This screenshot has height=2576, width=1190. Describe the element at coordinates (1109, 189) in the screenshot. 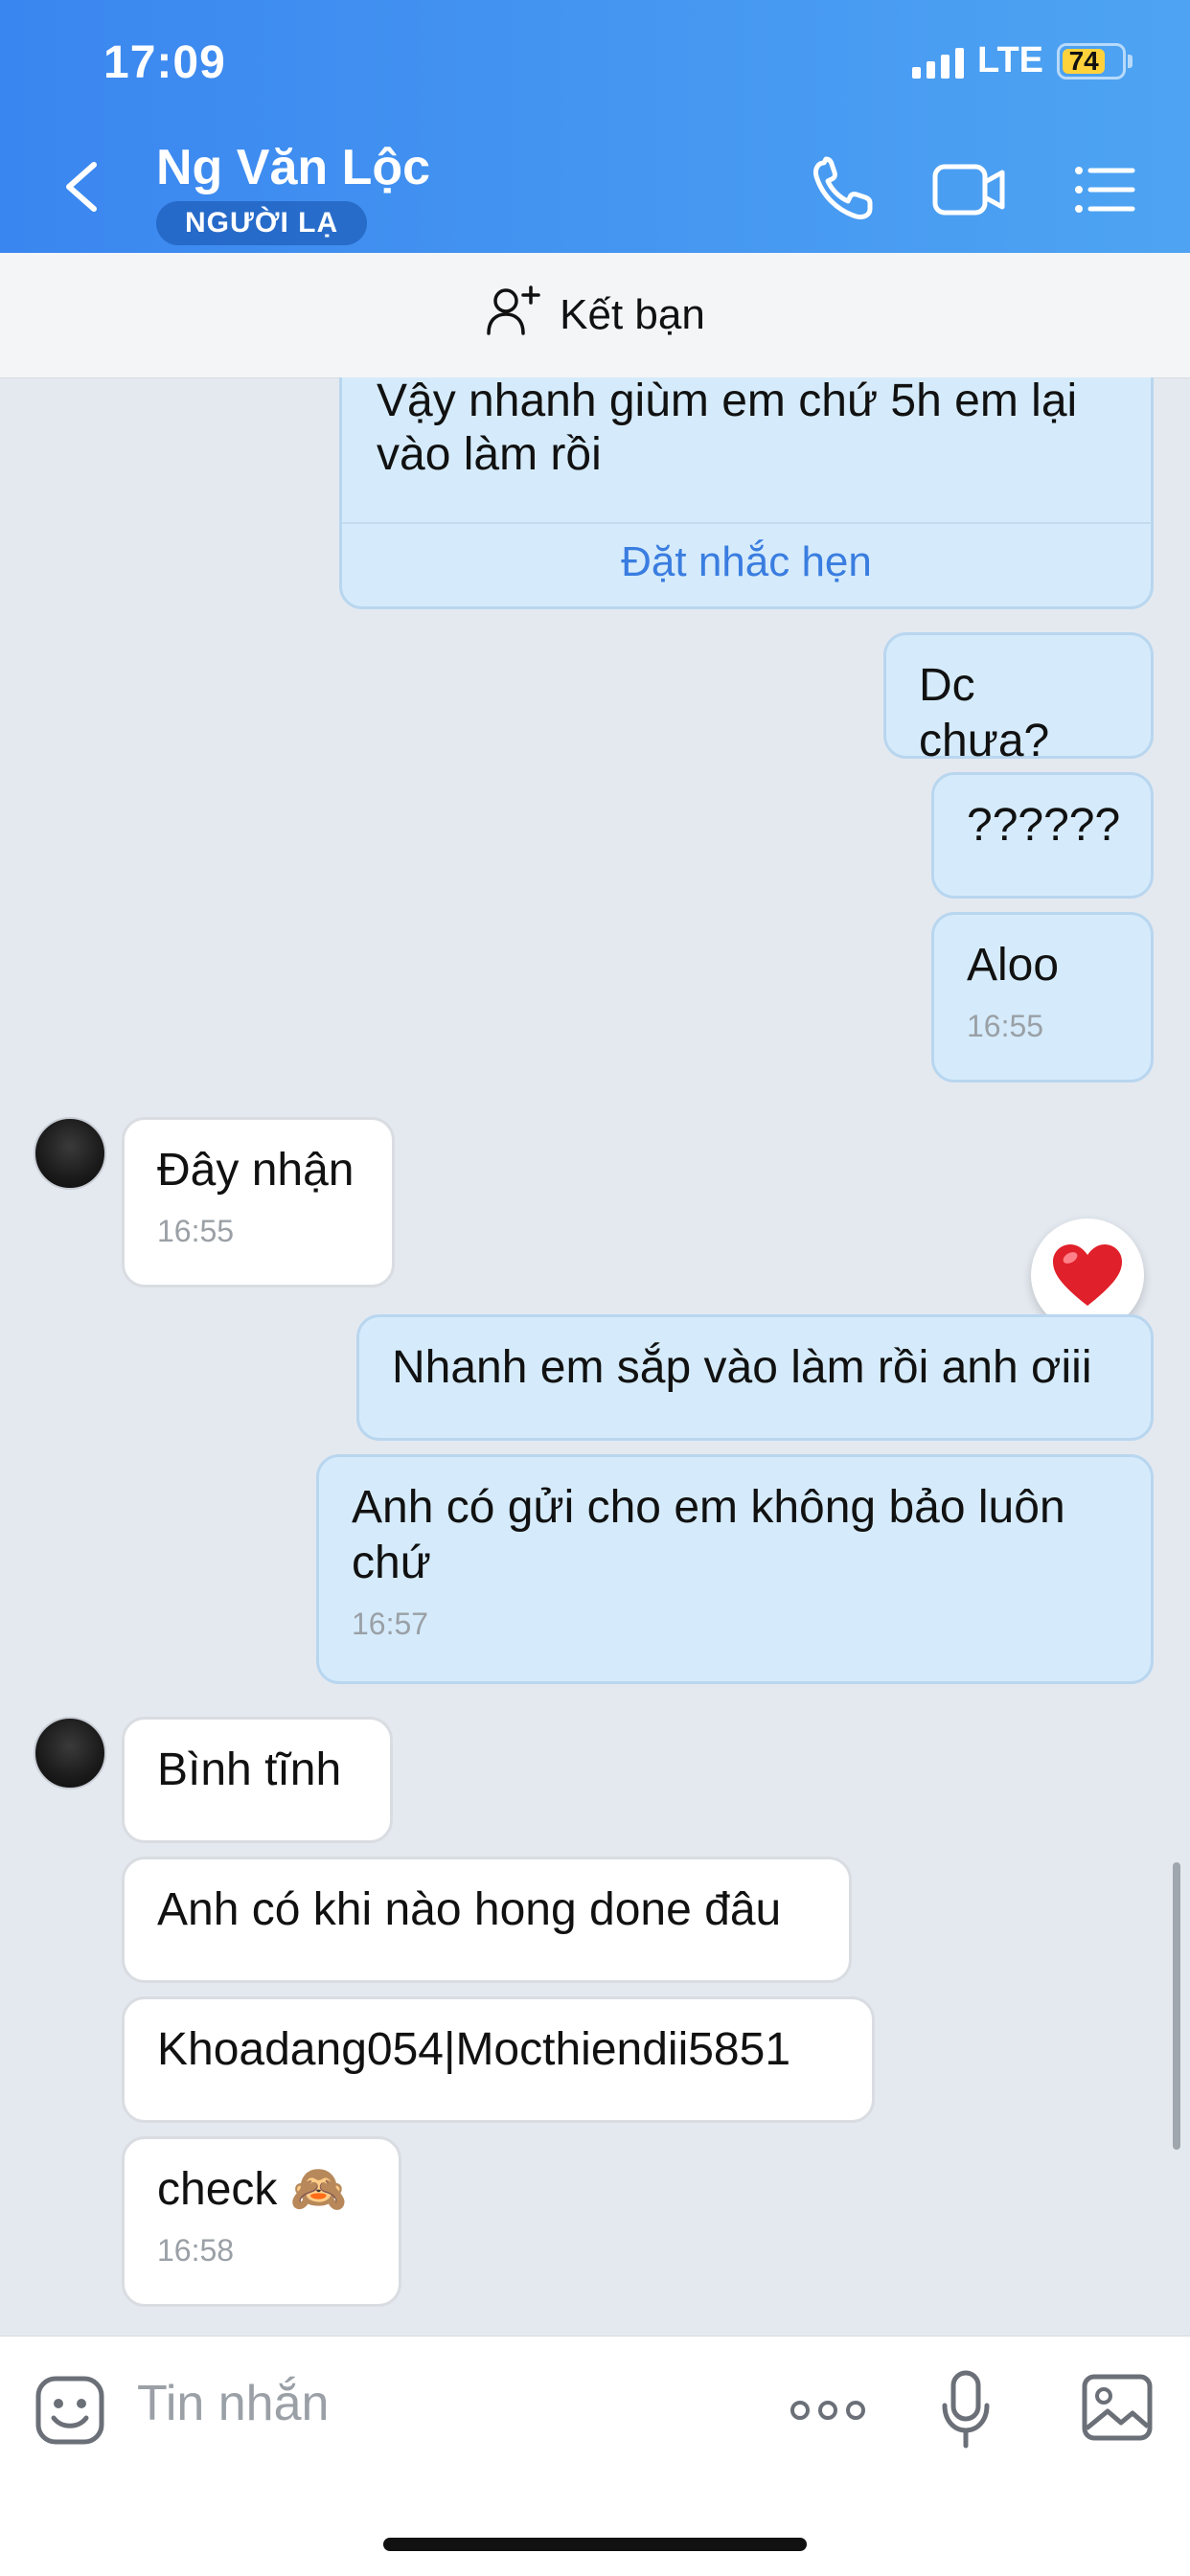

I see `menu-list-icon` at that location.